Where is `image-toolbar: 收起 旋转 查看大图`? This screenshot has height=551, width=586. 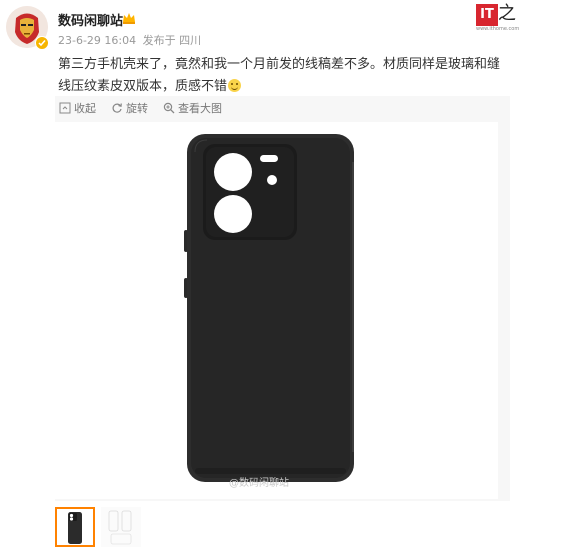
image-toolbar: 收起 旋转 查看大图 is located at coordinates (146, 108).